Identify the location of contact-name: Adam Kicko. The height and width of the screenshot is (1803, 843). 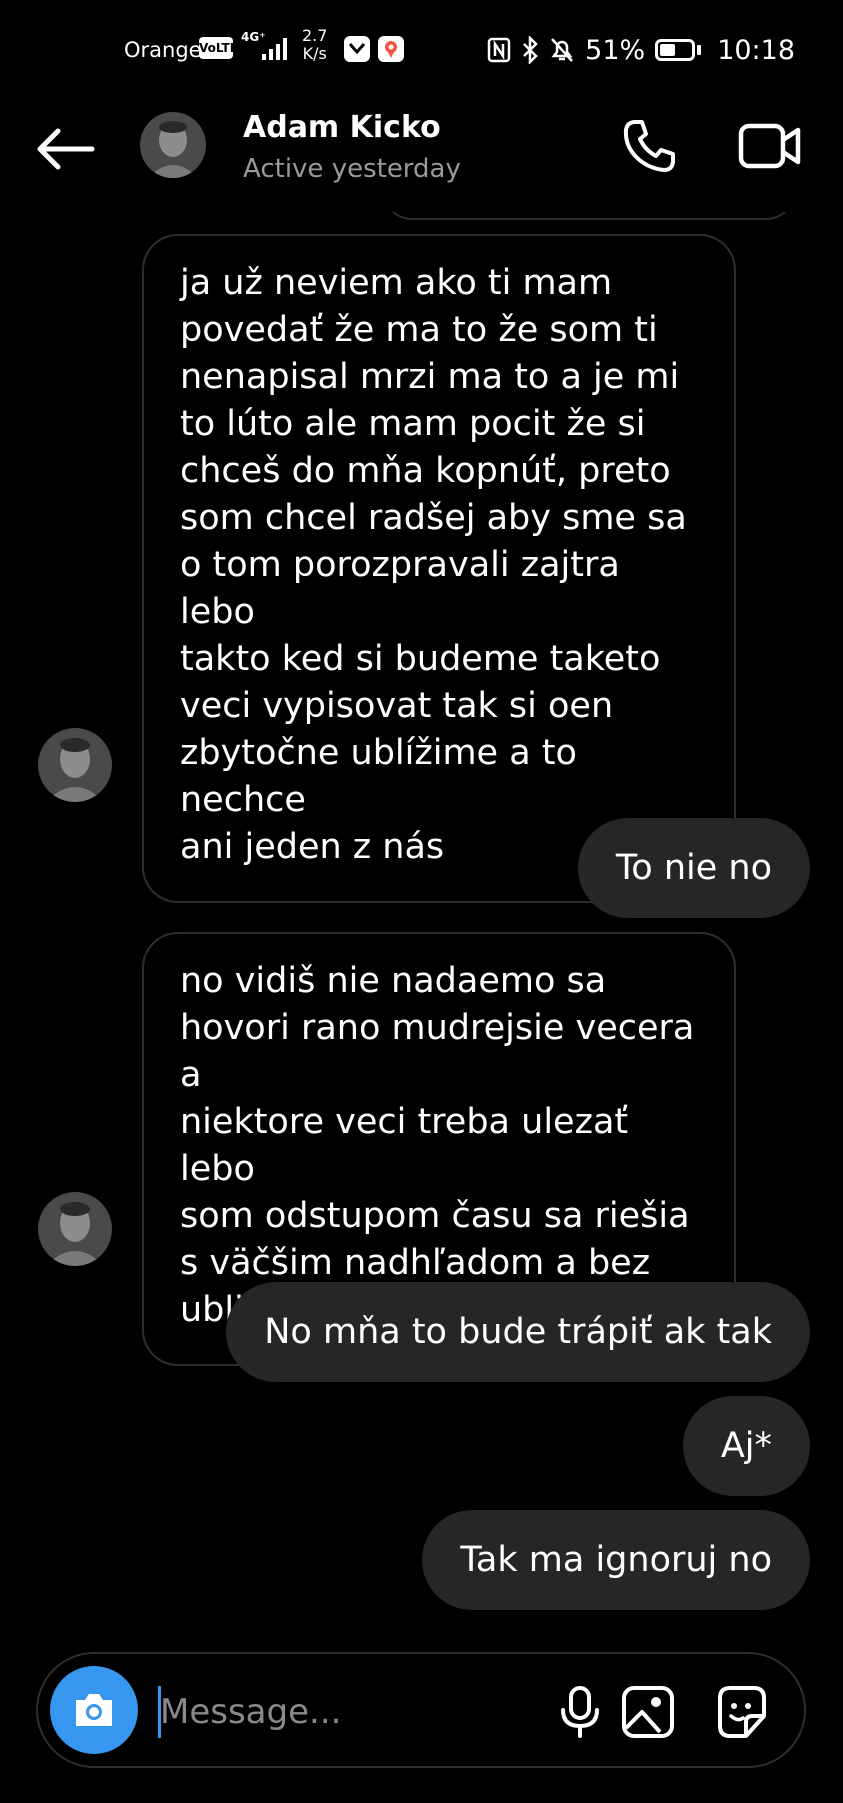
(342, 127).